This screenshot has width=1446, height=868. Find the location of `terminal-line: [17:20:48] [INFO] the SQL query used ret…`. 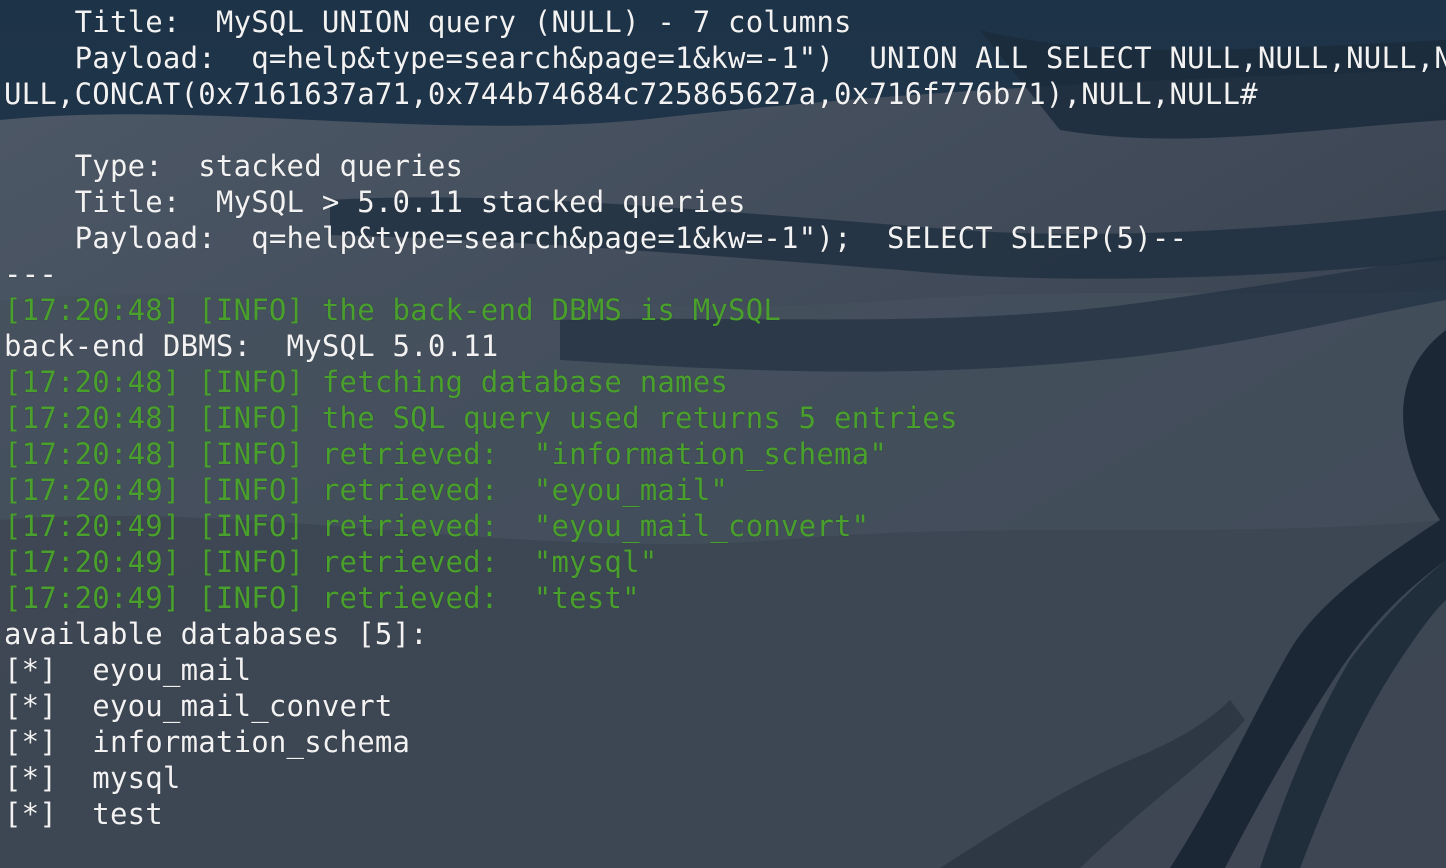

terminal-line: [17:20:48] [INFO] the SQL query used ret… is located at coordinates (481, 418).